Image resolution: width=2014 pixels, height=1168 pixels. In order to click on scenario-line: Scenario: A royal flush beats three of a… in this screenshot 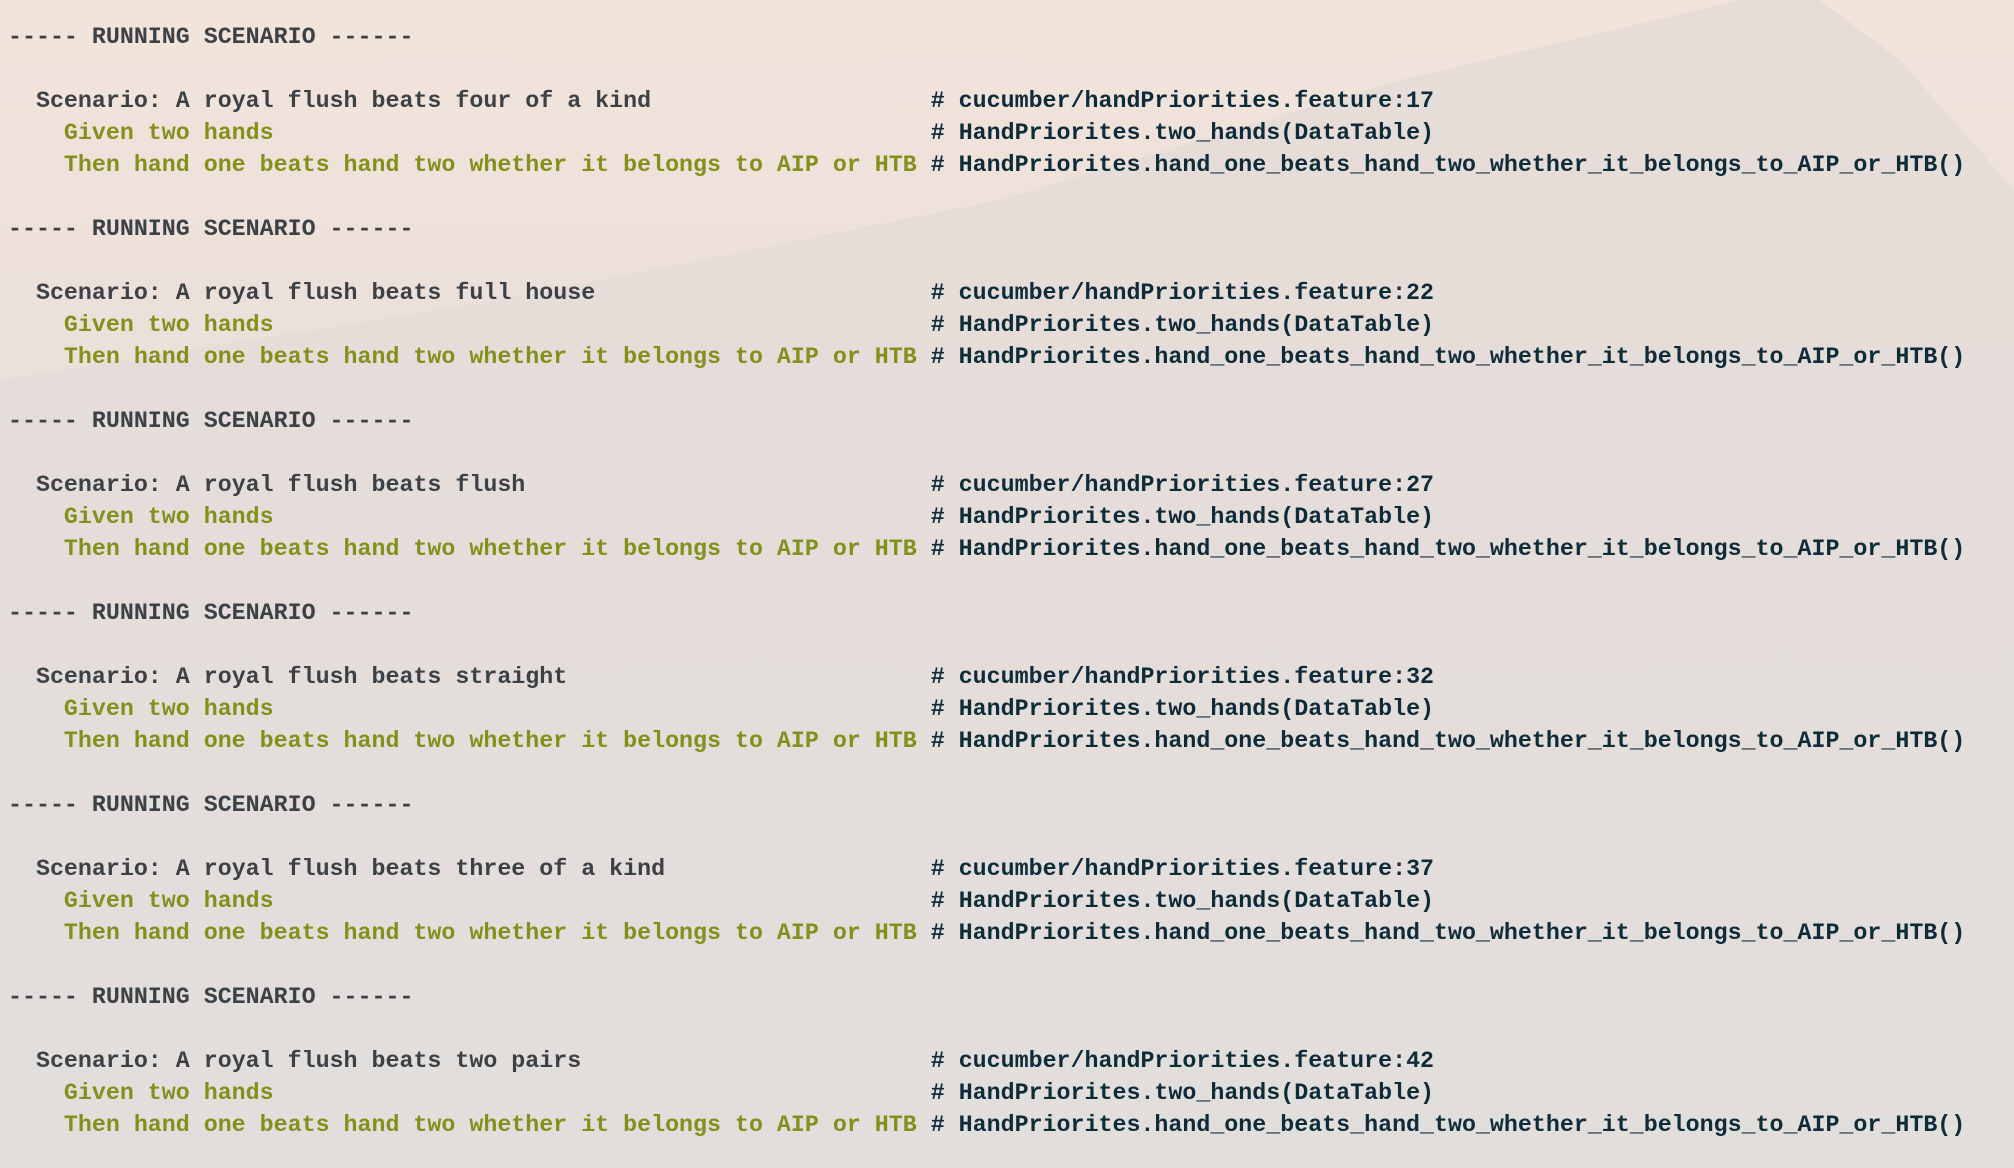, I will do `click(986, 869)`.